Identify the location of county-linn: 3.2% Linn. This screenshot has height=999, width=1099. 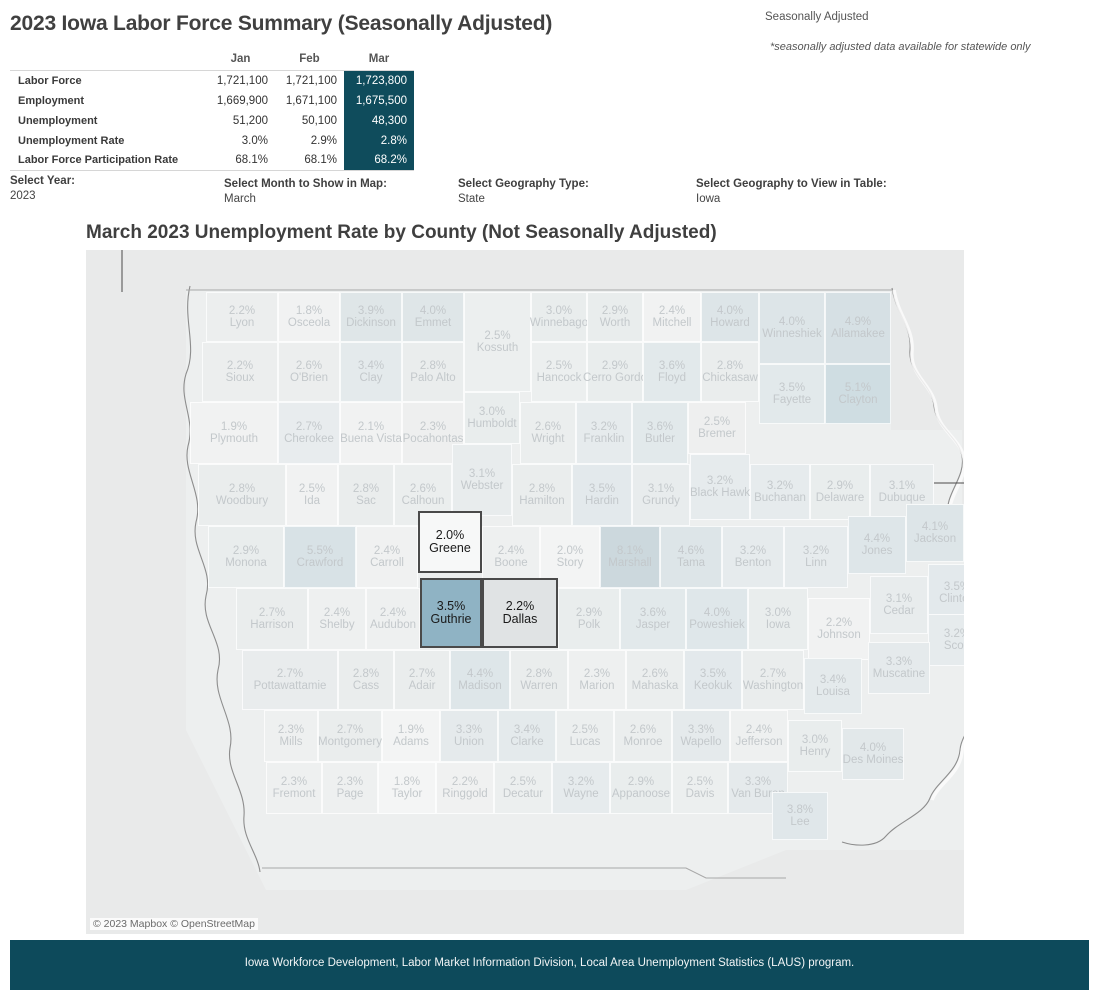
(816, 557).